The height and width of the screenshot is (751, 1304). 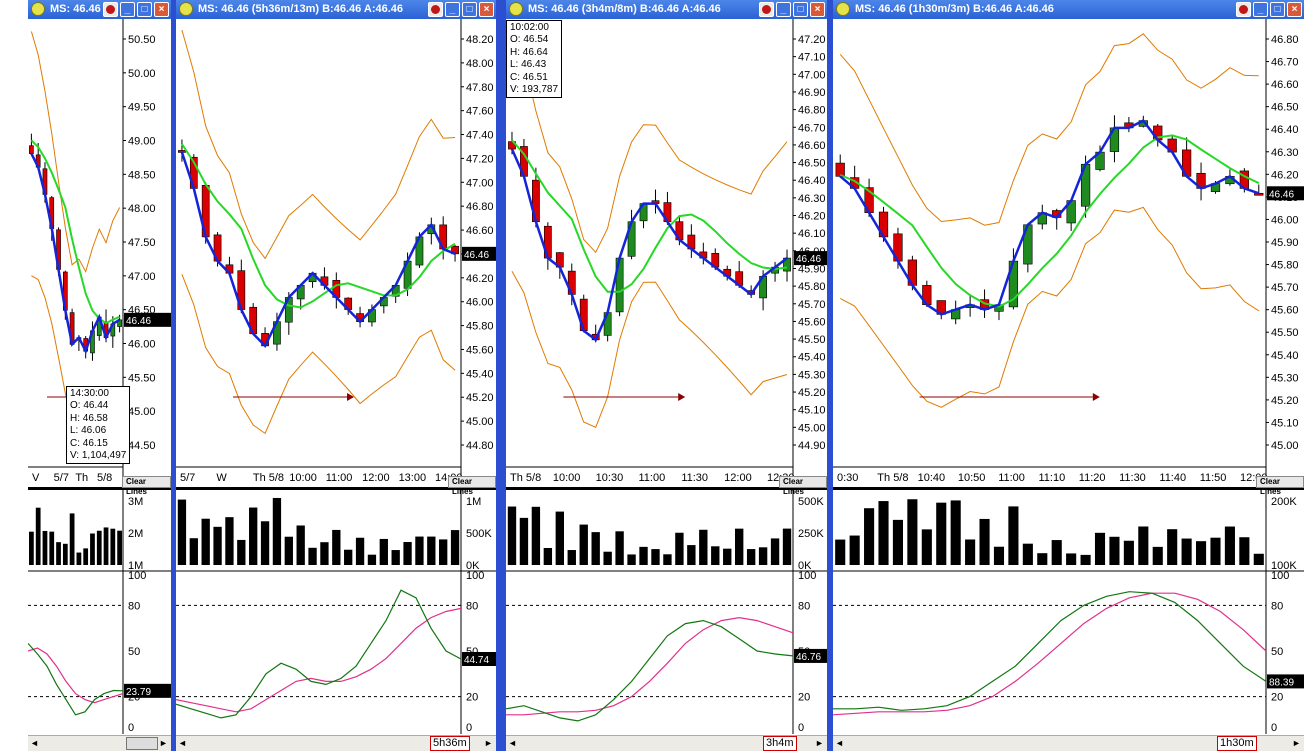 I want to click on scrollbar: ◄ ►, so click(x=99, y=743).